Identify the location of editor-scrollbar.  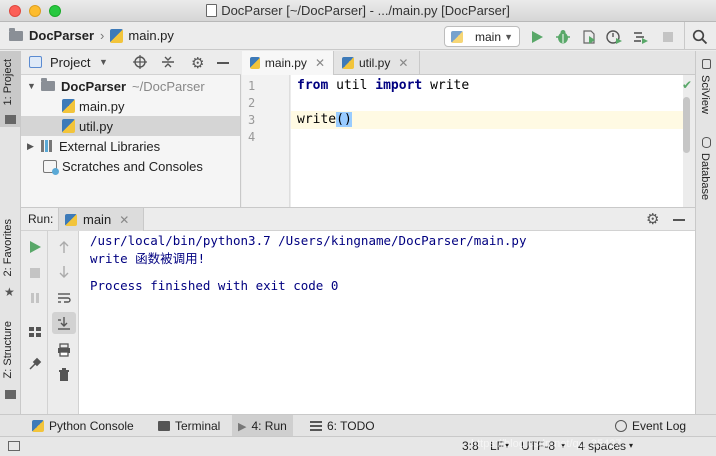
(686, 125).